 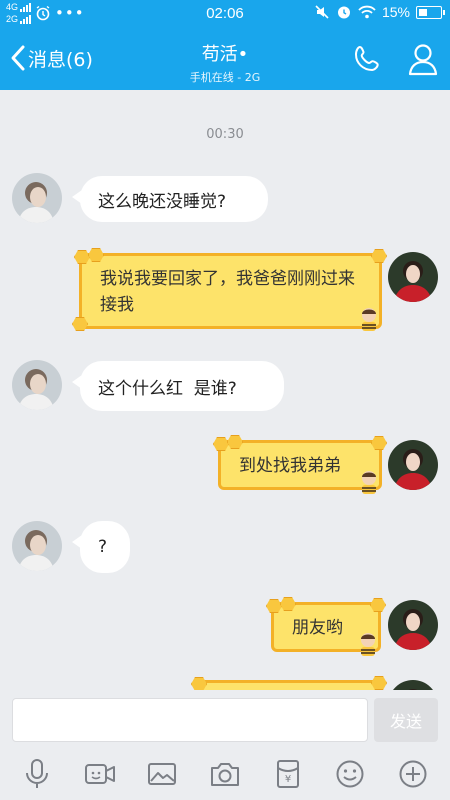 I want to click on plus-icon, so click(x=413, y=774).